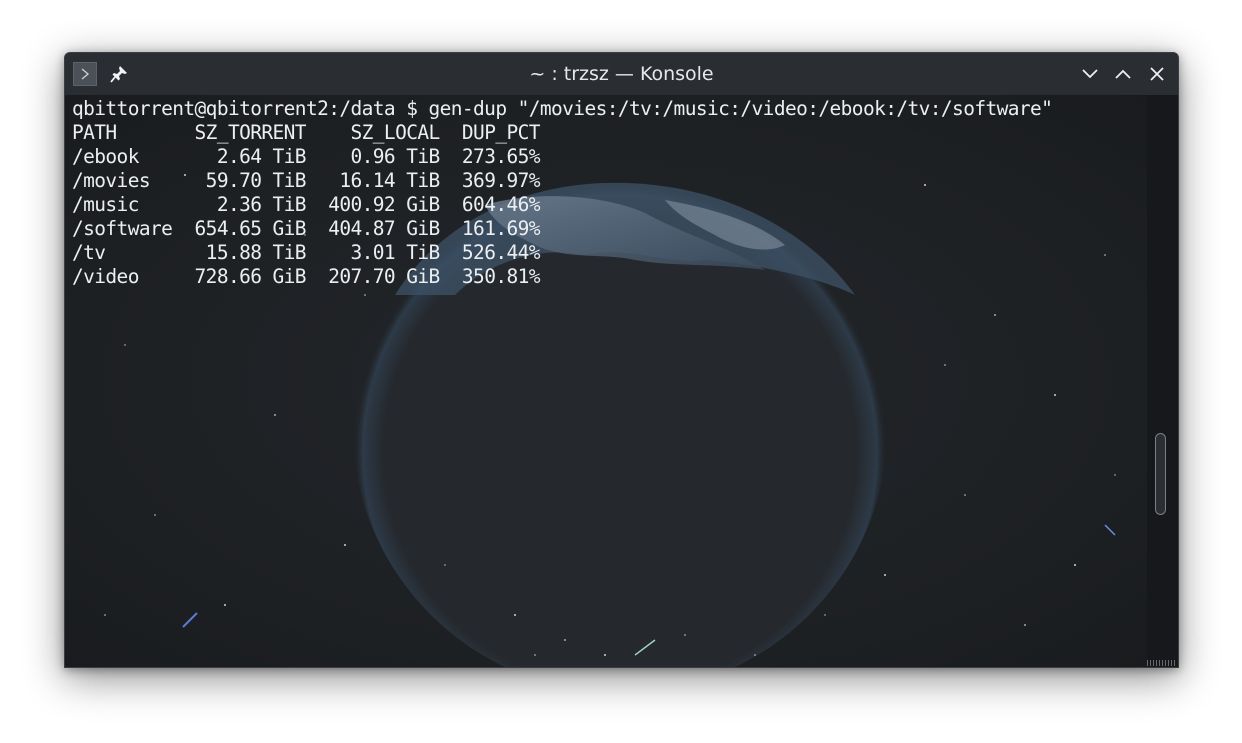 The height and width of the screenshot is (743, 1242). Describe the element at coordinates (372, 276) in the screenshot. I see `table-cell: 207.70 GiB` at that location.